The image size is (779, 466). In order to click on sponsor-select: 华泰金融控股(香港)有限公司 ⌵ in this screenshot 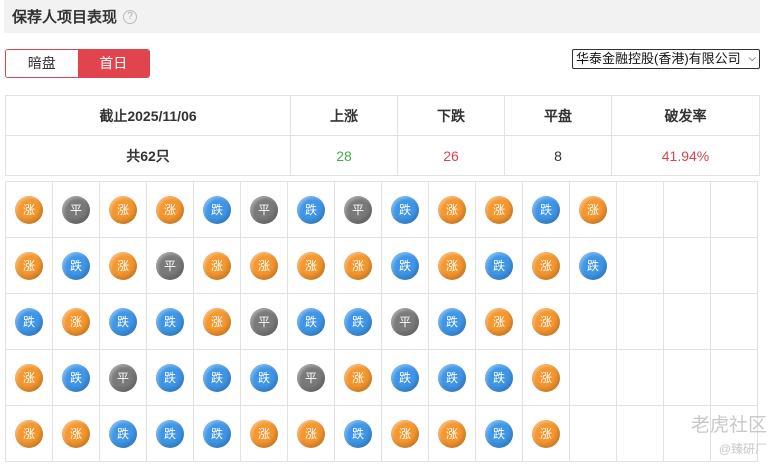, I will do `click(666, 59)`.